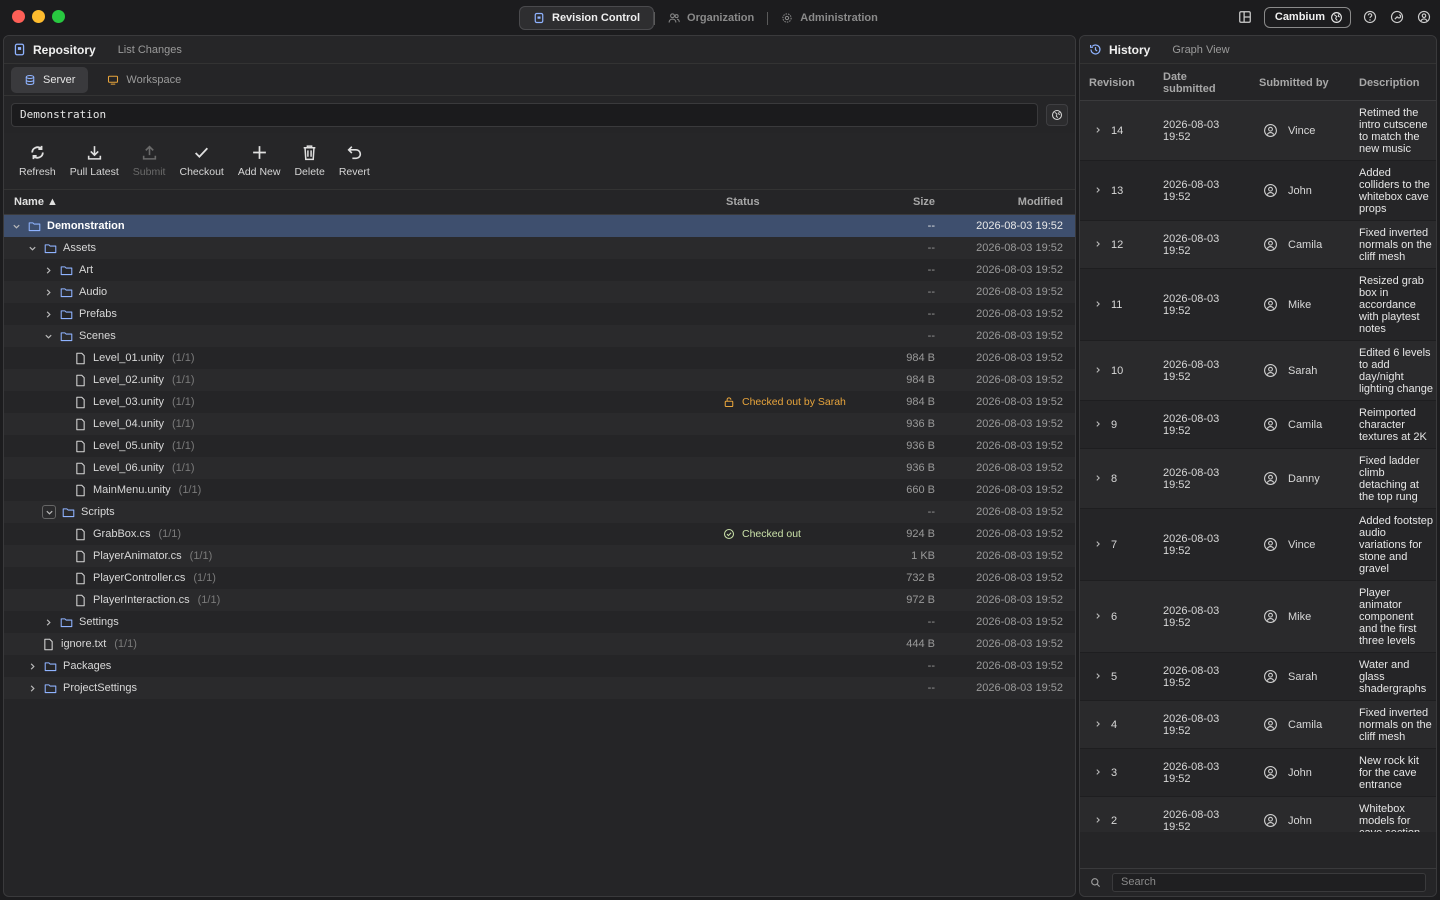 This screenshot has width=1440, height=900. What do you see at coordinates (94, 161) in the screenshot?
I see `pull-latest-button: Pull Latest` at bounding box center [94, 161].